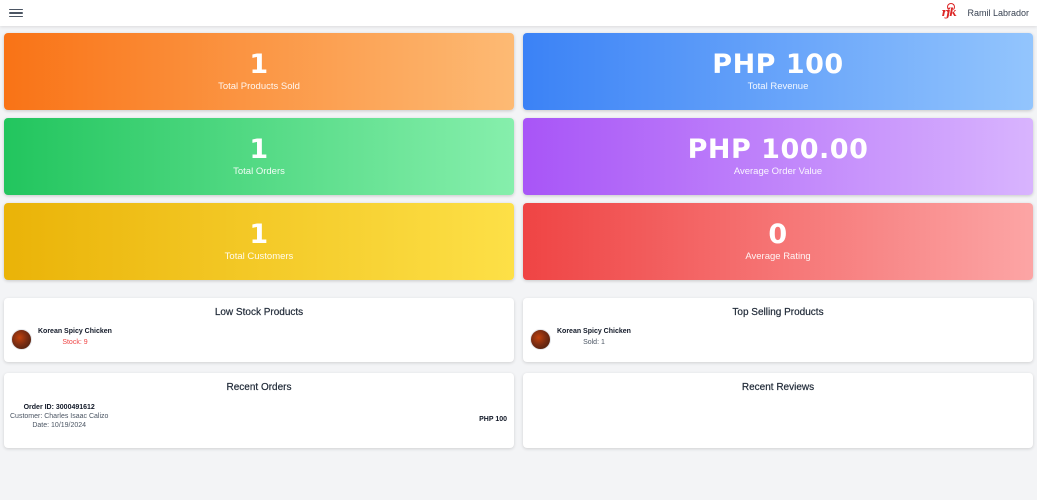  I want to click on recent-reviews-panel: Recent Reviews, so click(778, 410).